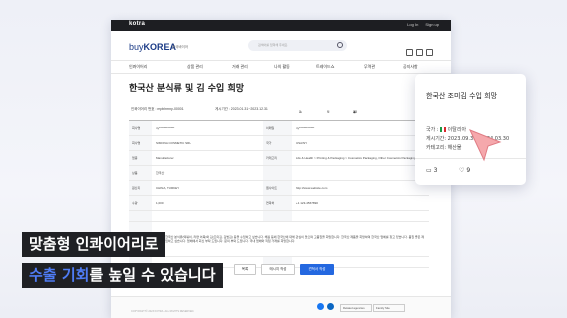  I want to click on list-button: 목록, so click(245, 269).